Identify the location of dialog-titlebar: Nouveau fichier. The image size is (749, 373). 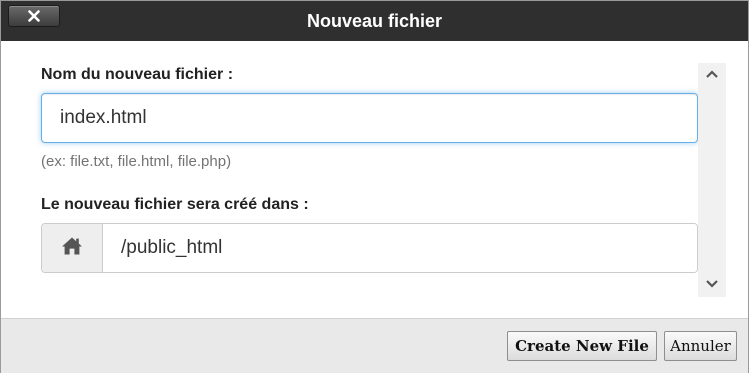
(374, 21).